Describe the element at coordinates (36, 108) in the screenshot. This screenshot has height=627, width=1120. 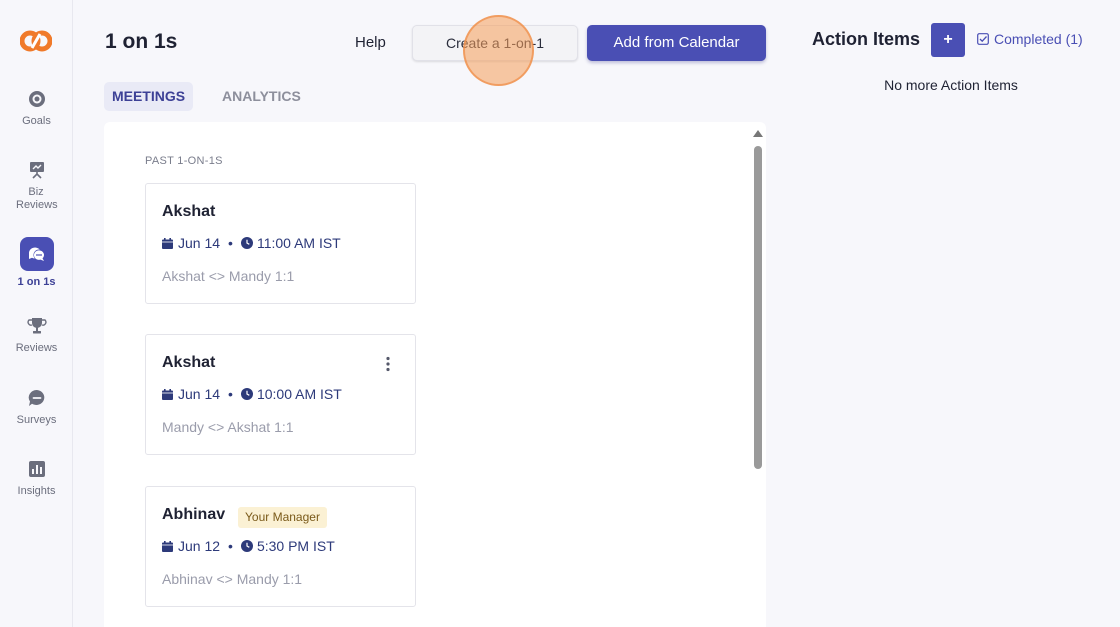
I see `sidebar-item-goals: Goals` at that location.